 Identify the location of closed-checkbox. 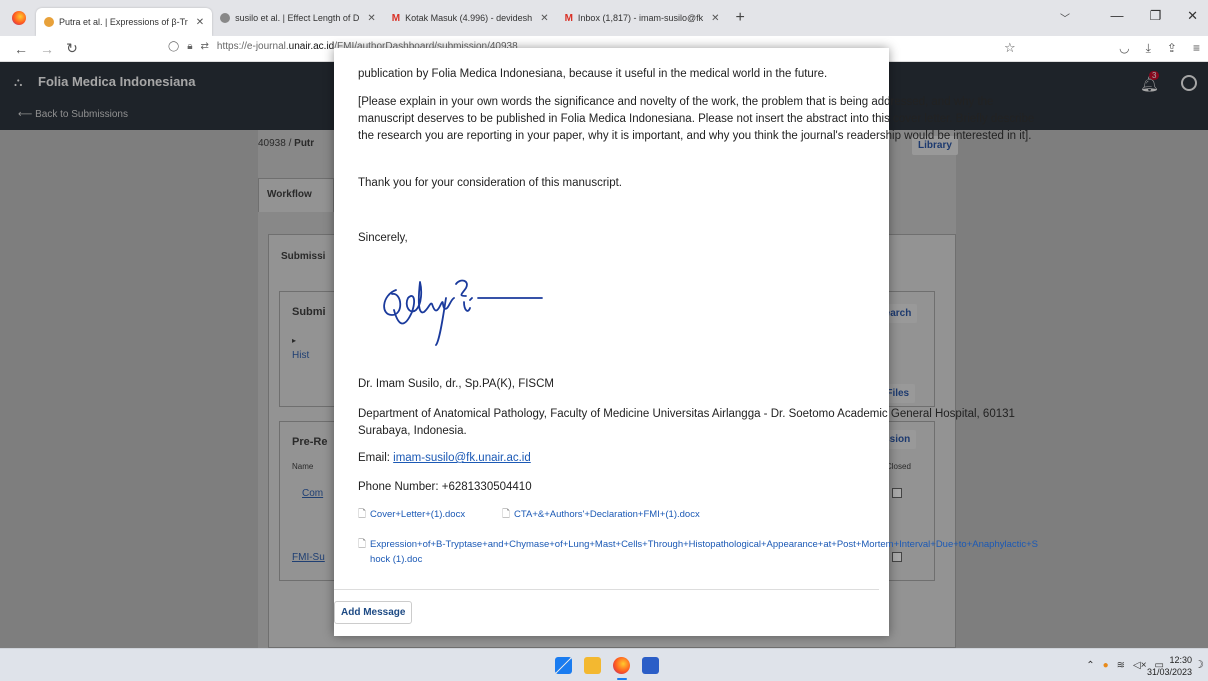
(897, 493).